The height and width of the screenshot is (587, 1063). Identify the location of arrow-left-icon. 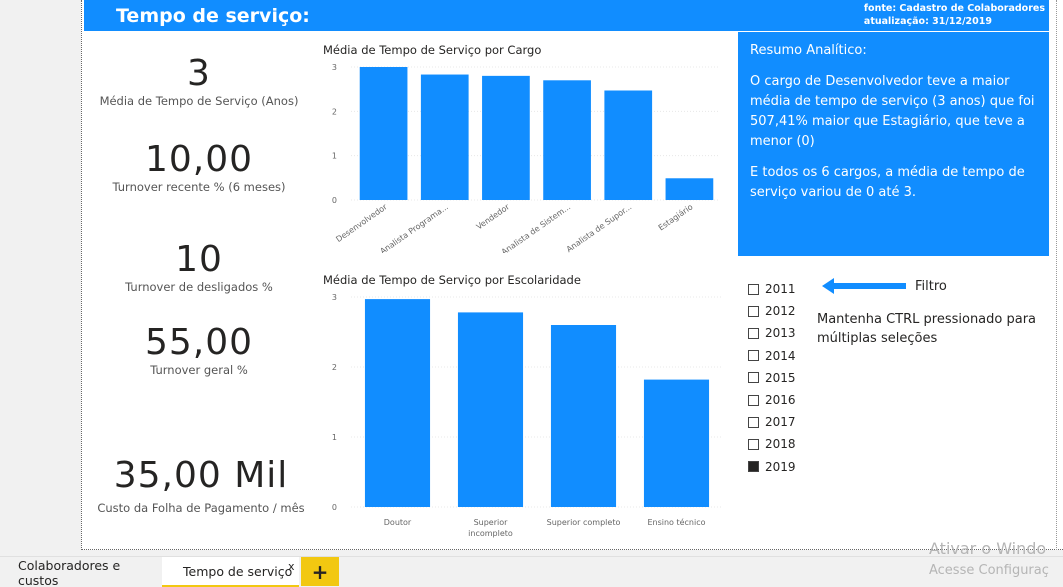
(864, 286).